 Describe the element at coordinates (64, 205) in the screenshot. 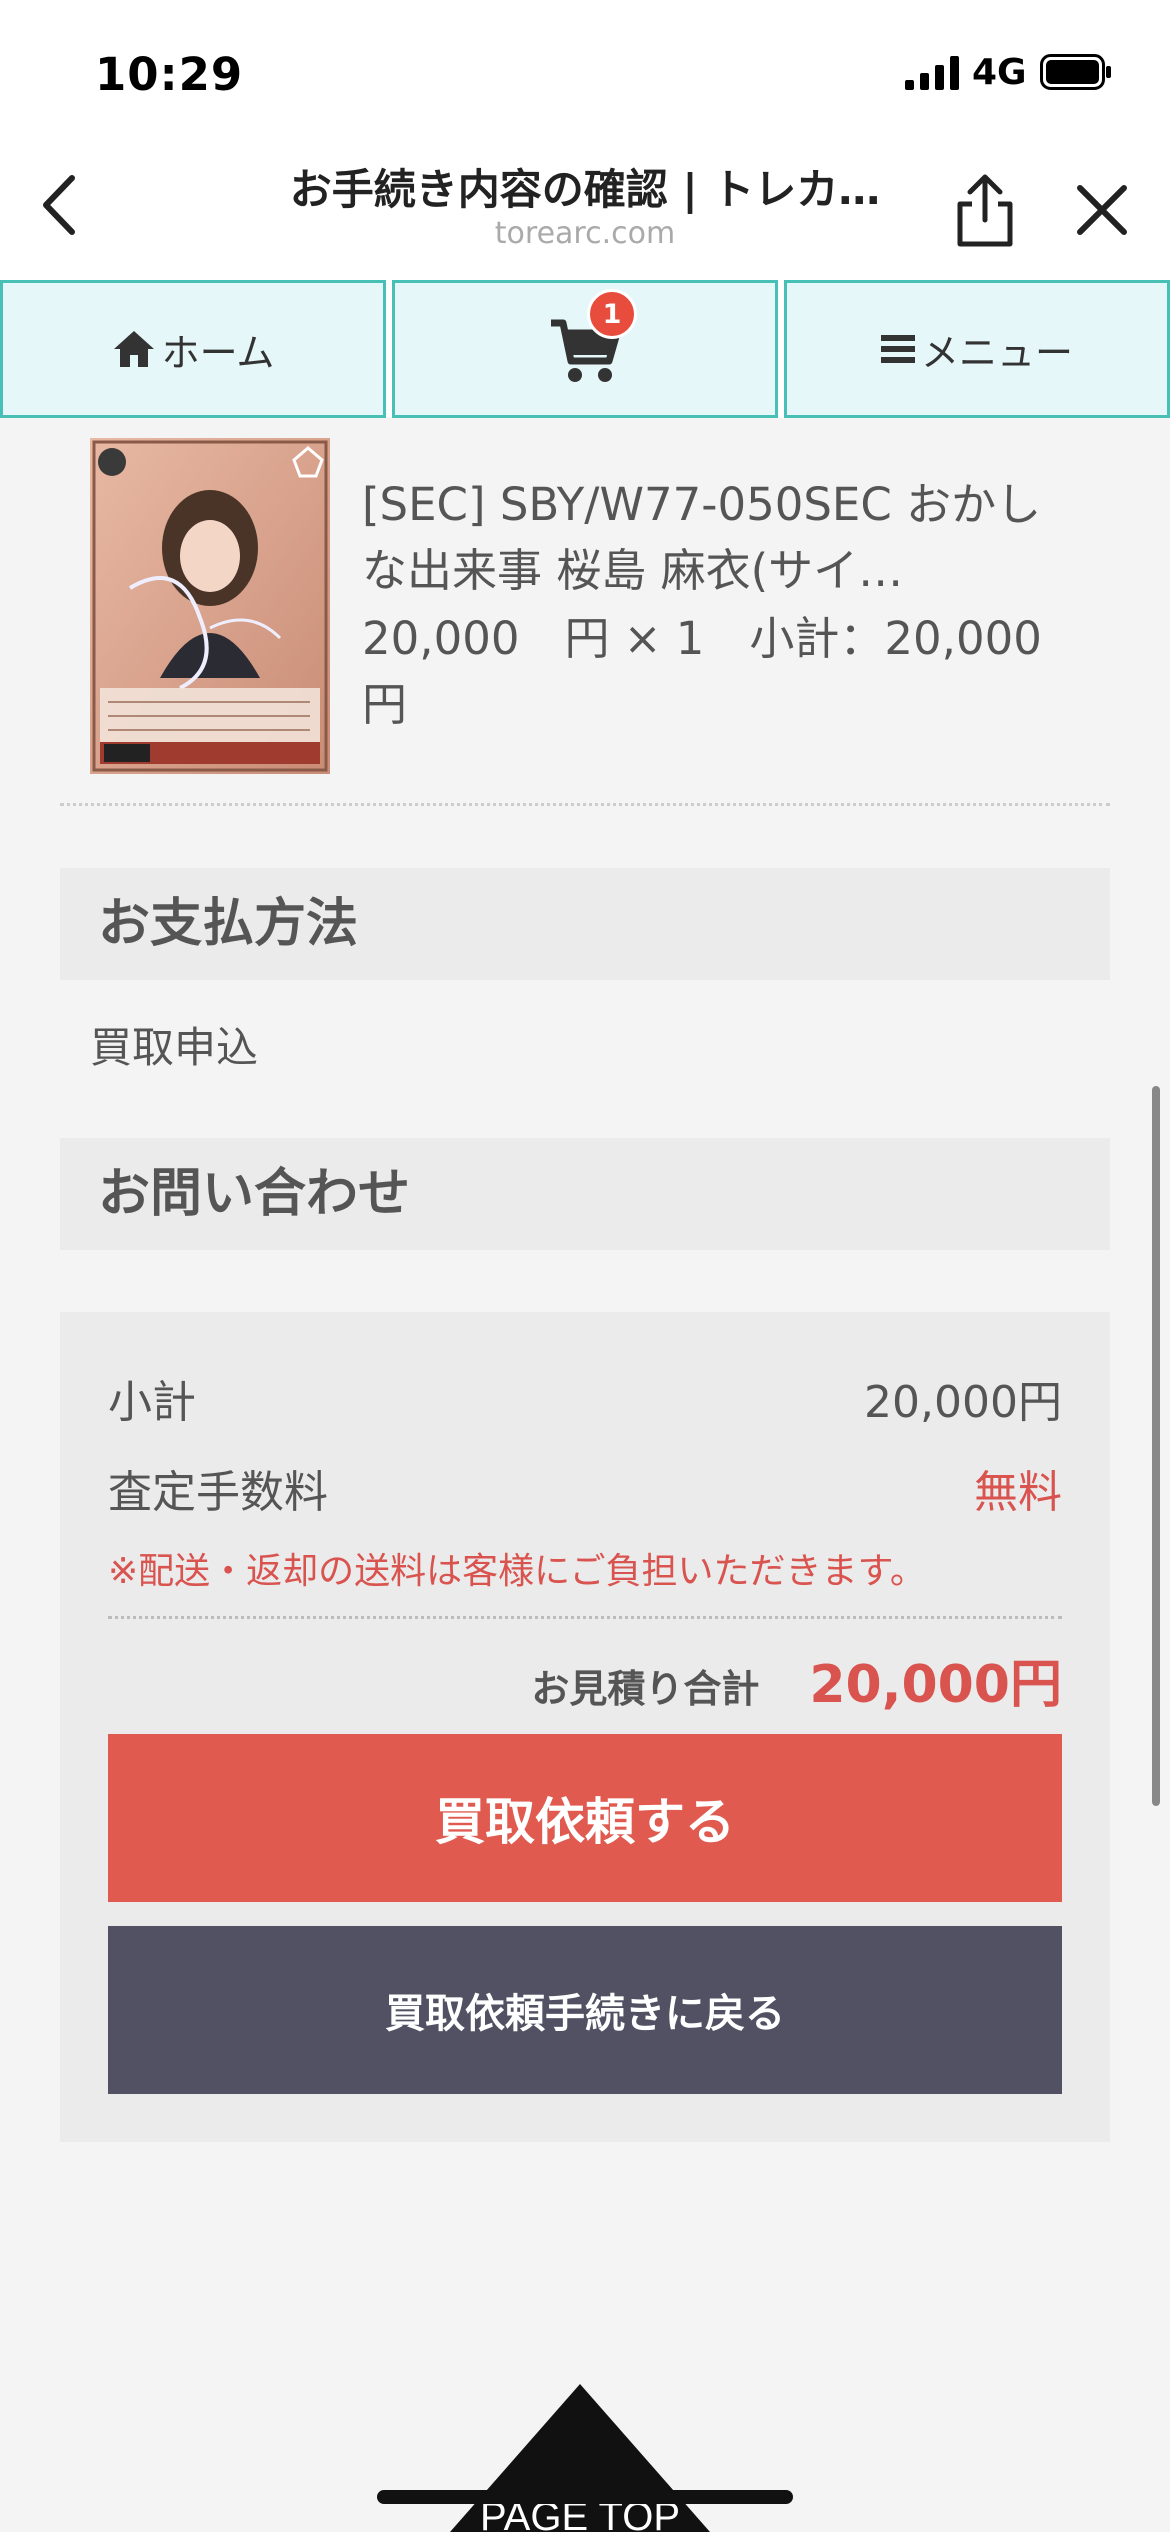

I see `back-chevron-icon` at that location.